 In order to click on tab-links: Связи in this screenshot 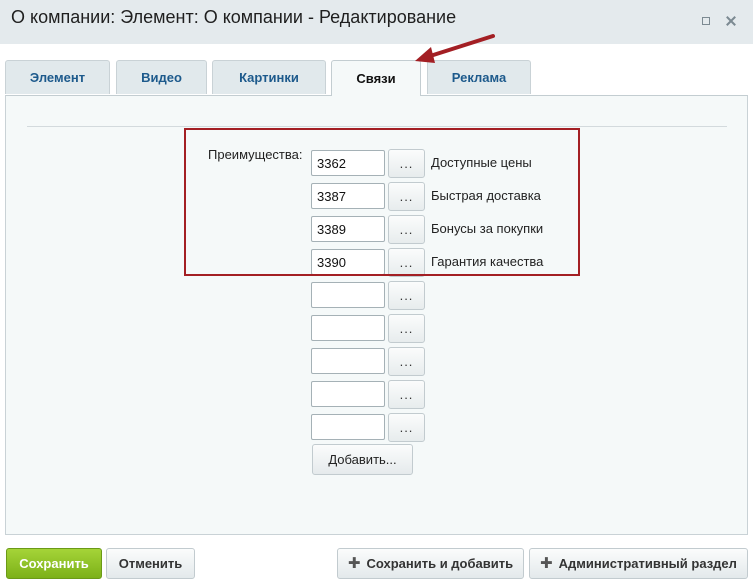, I will do `click(376, 78)`.